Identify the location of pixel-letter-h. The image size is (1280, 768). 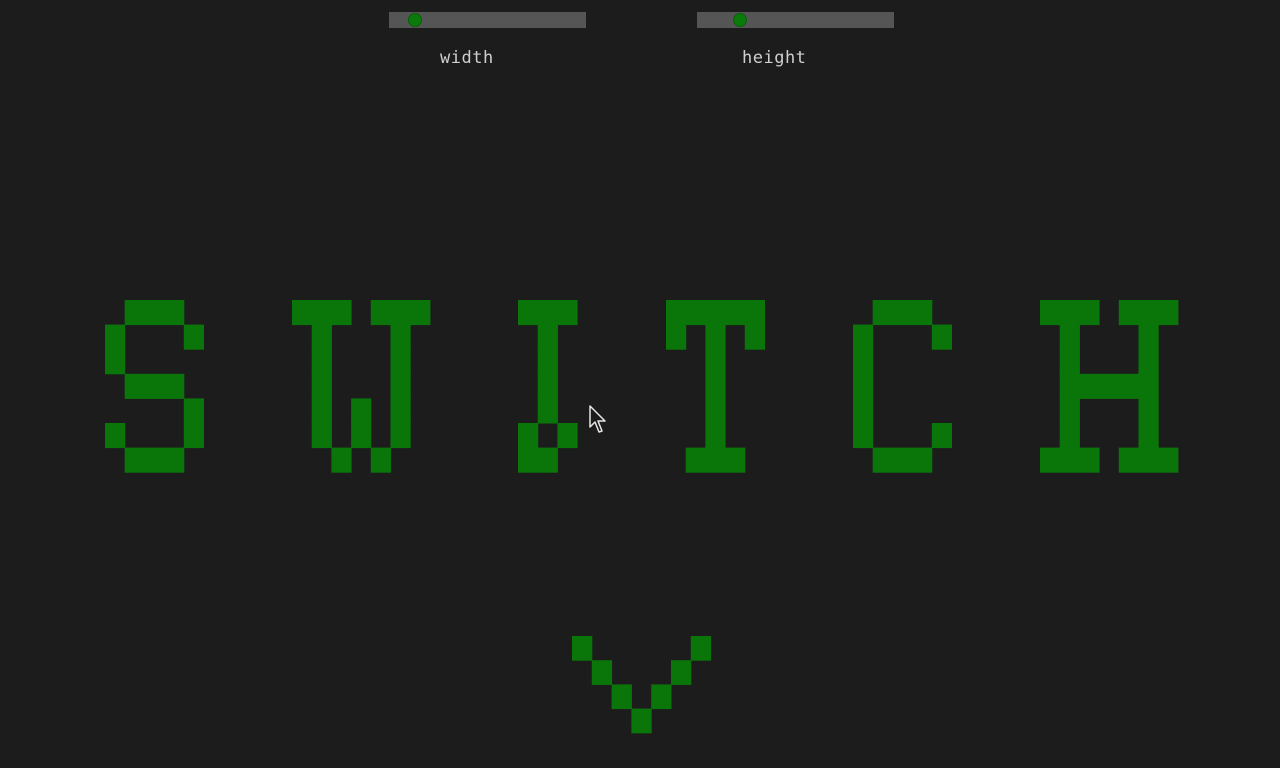
(1109, 386).